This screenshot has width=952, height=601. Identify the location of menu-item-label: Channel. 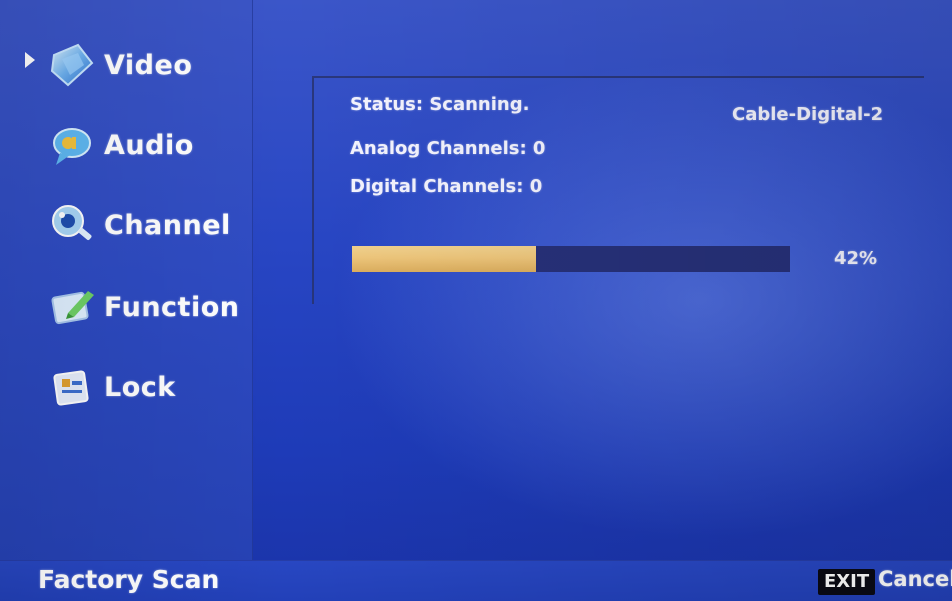
(167, 225).